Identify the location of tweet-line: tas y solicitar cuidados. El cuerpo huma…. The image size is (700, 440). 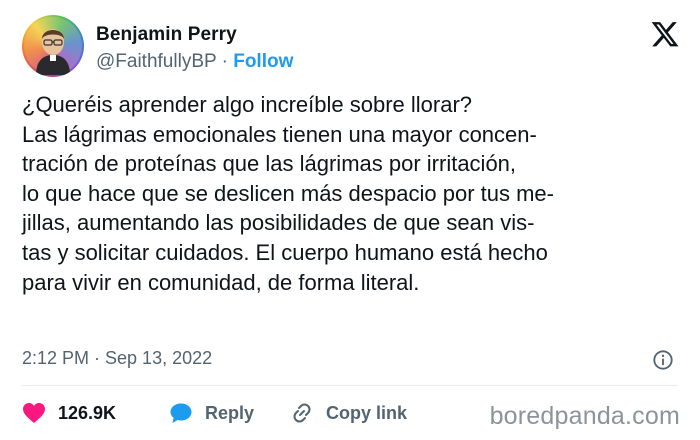
(285, 252).